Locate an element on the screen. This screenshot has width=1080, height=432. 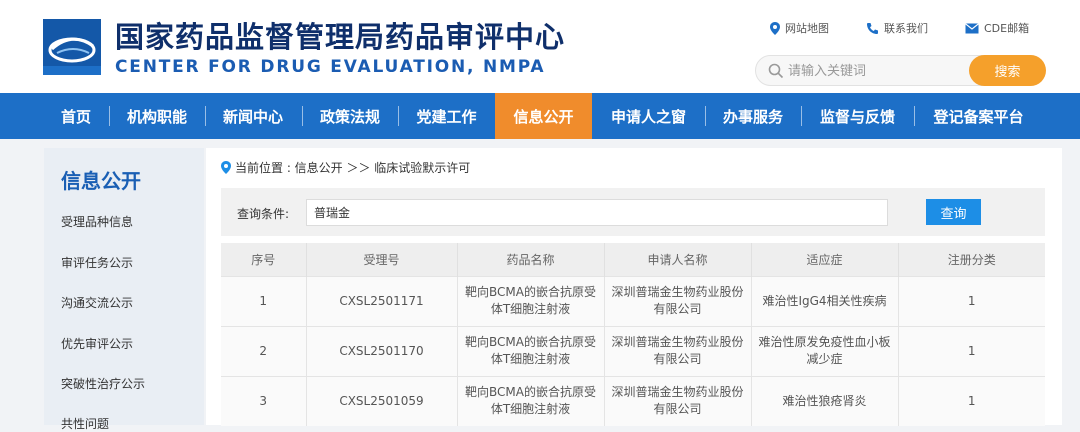
nav-item-policy: 政策法规 is located at coordinates (350, 116).